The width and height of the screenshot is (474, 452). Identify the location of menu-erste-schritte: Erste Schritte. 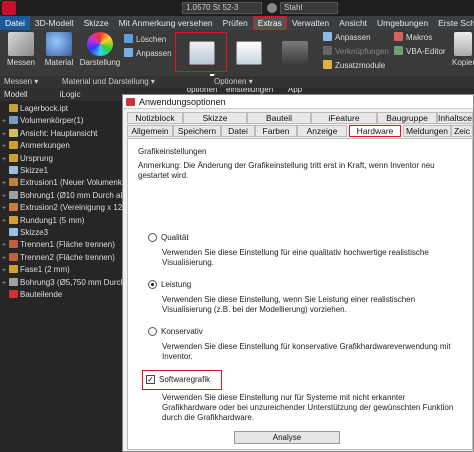
(453, 23).